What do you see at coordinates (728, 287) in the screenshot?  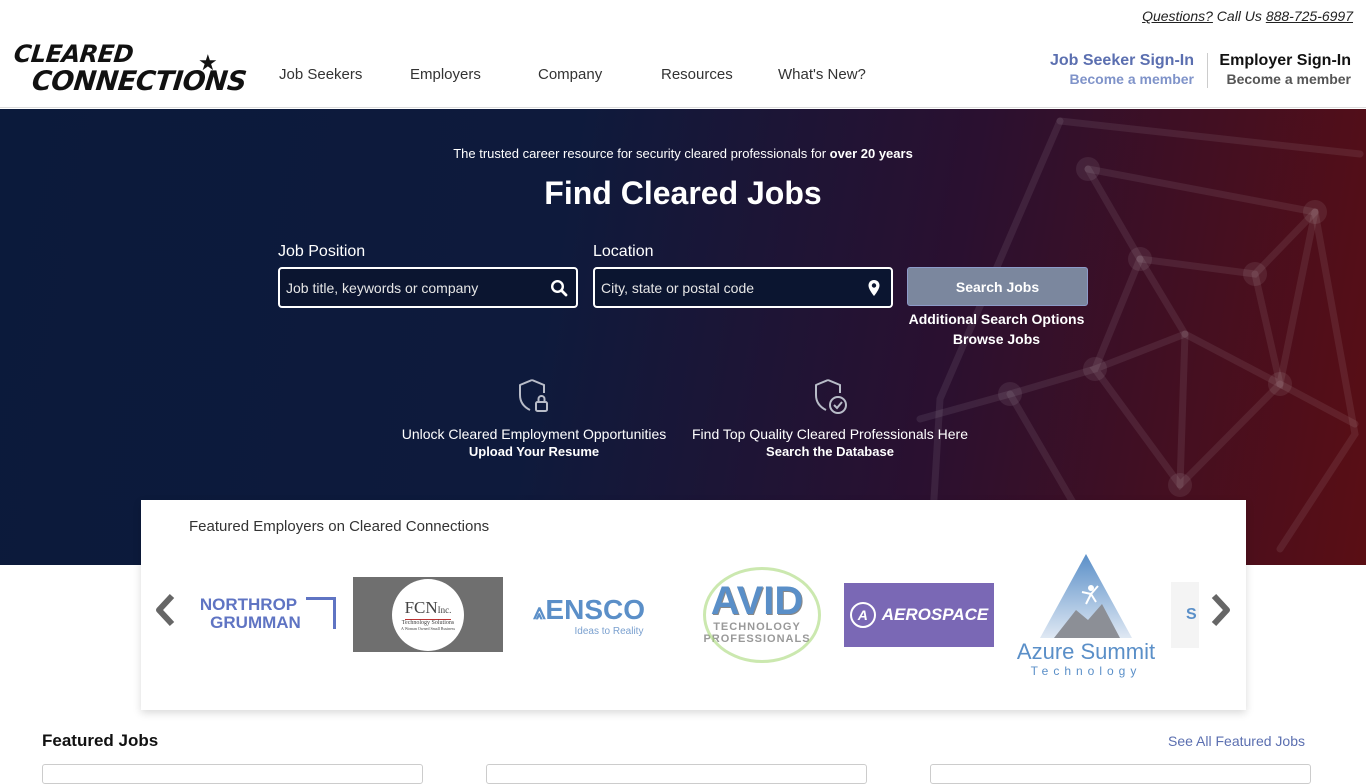 I see `location-input` at bounding box center [728, 287].